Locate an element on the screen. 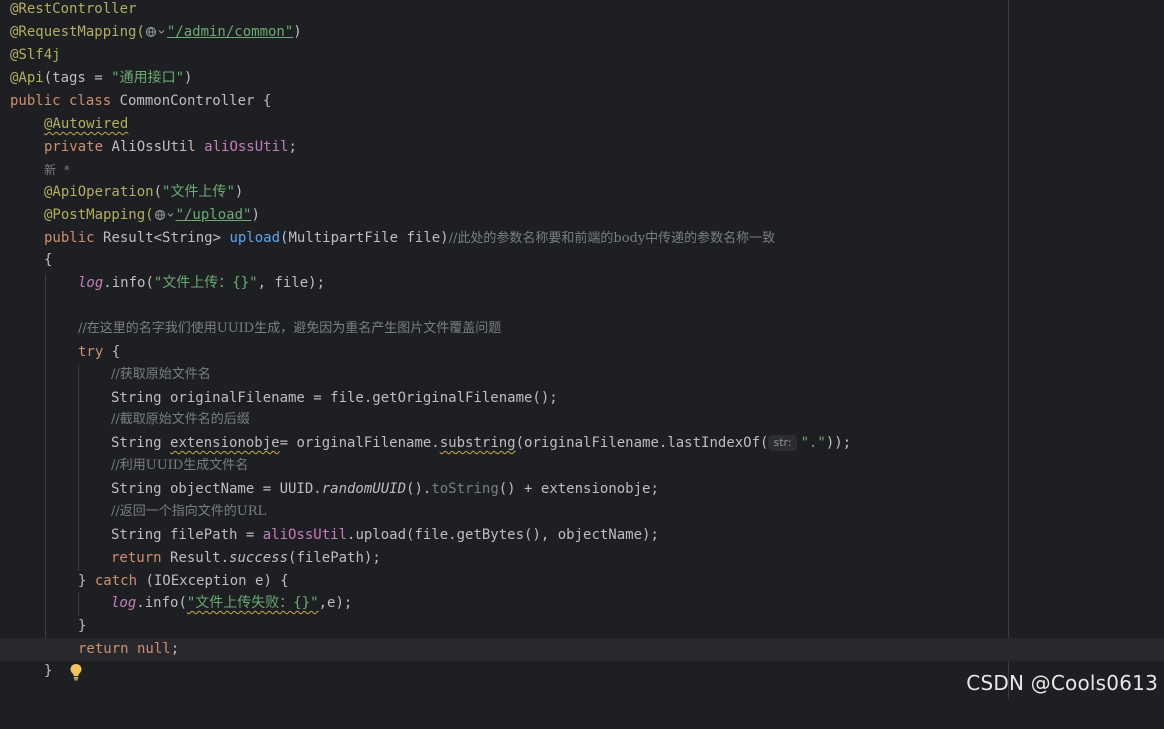 The image size is (1164, 729). code-token: .upload(file.getBytes(), objectName); is located at coordinates (503, 535).